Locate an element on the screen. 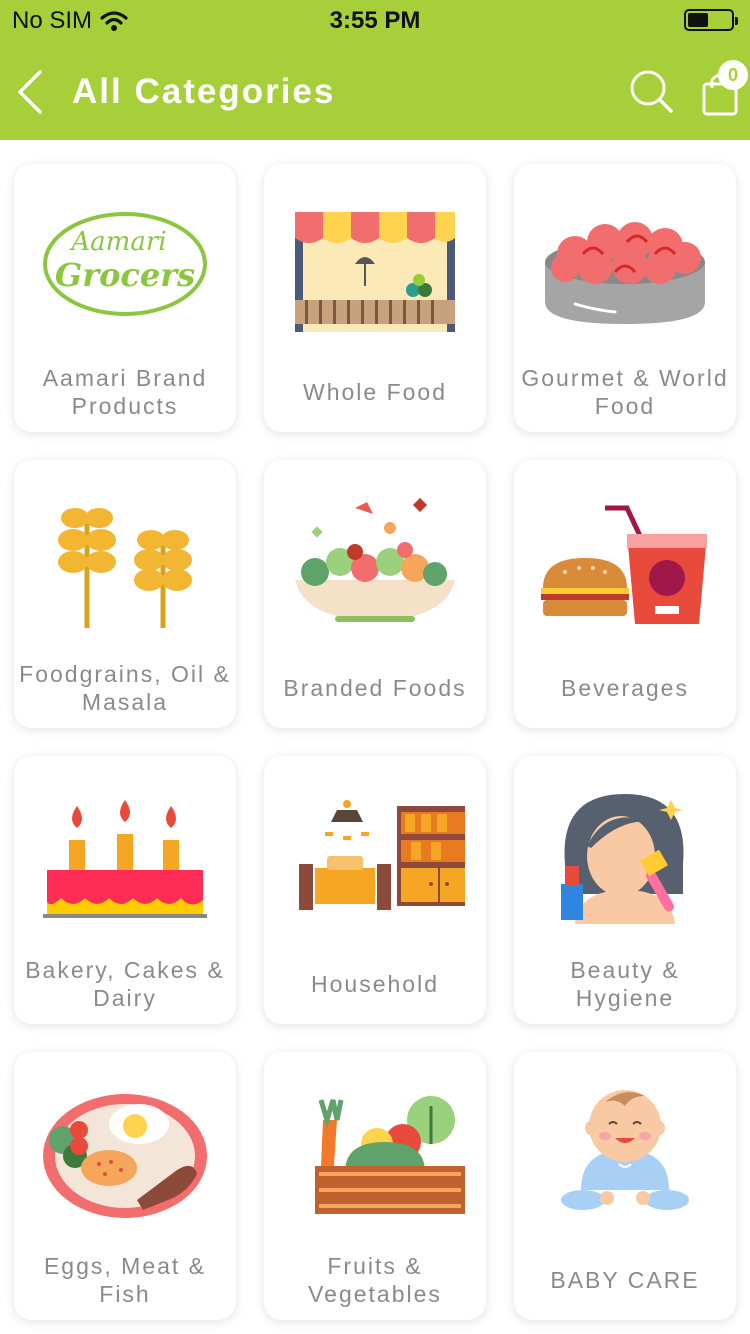  category-card-household: Household is located at coordinates (375, 890).